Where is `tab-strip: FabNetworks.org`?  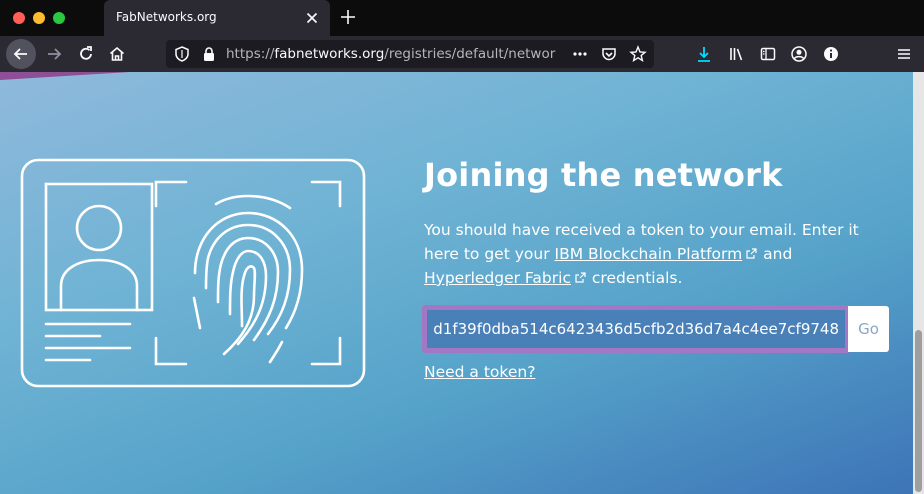 tab-strip: FabNetworks.org is located at coordinates (462, 18).